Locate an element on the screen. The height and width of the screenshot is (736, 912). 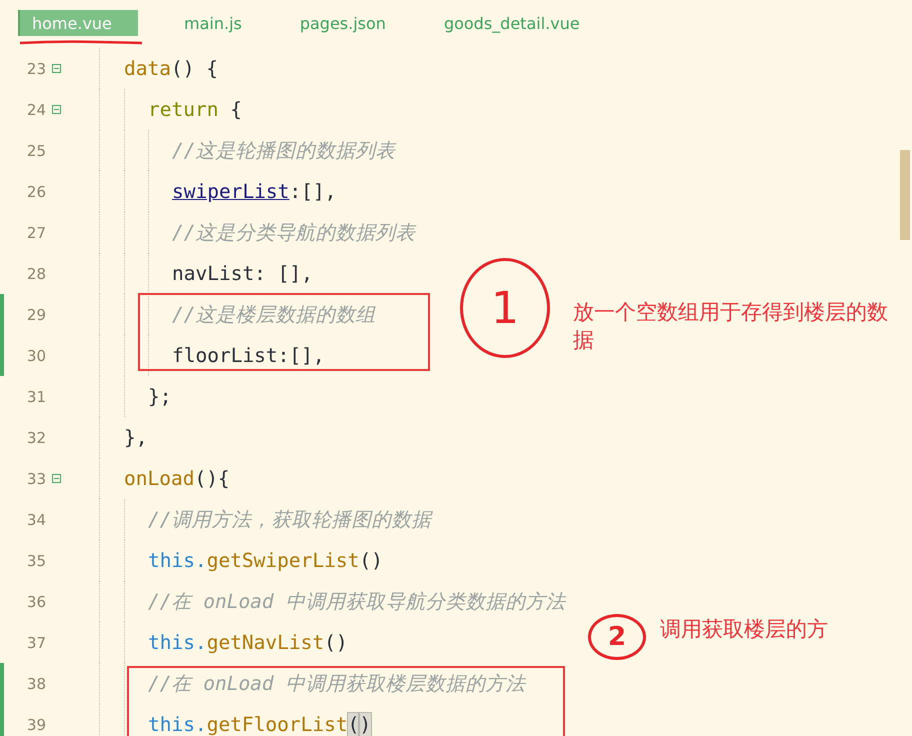
code-line: return { is located at coordinates (195, 109).